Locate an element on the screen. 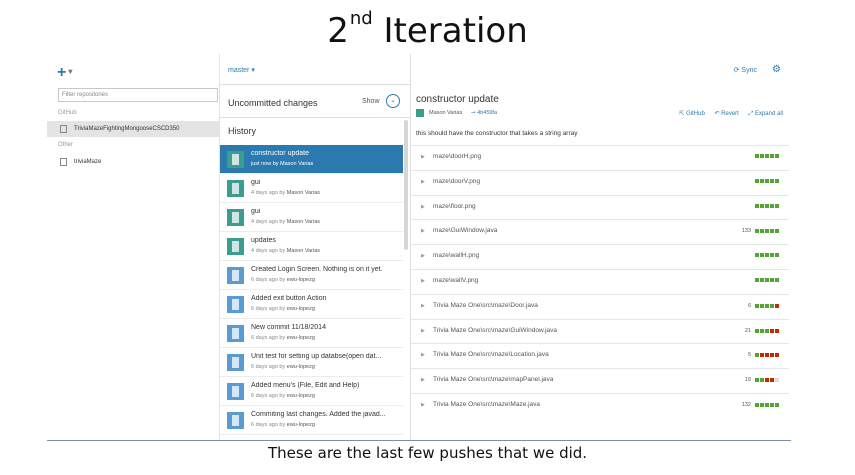 The image size is (855, 475). show-chevron-down-icon: ⌄ is located at coordinates (393, 101).